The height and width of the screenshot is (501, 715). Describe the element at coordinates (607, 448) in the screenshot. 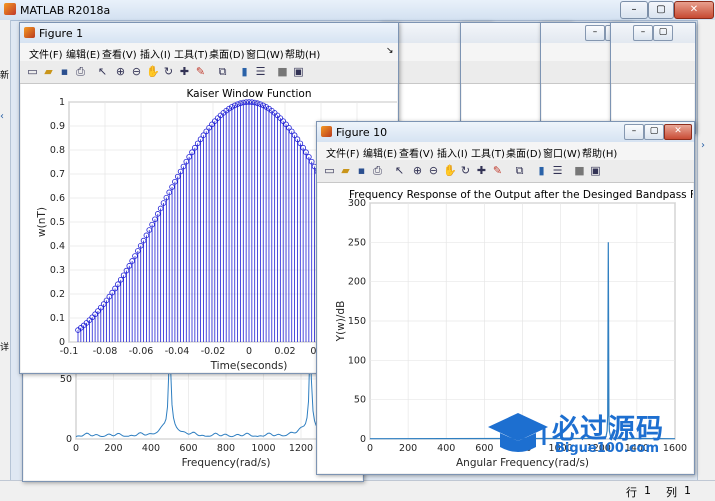

I see `watermark-url: Bigue100.com` at that location.